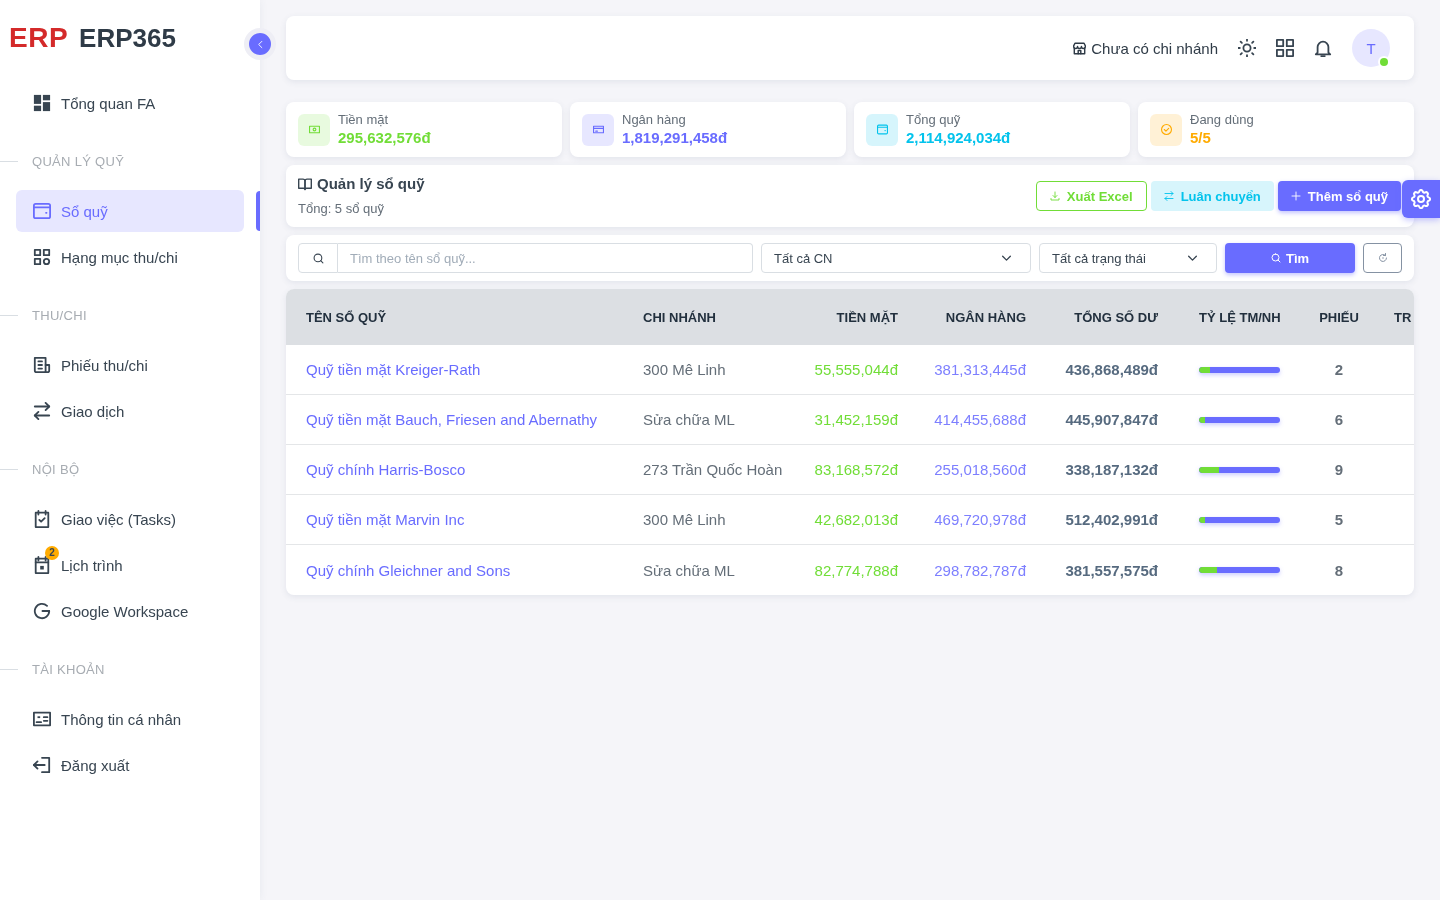  Describe the element at coordinates (42, 103) in the screenshot. I see `dashboard-icon` at that location.